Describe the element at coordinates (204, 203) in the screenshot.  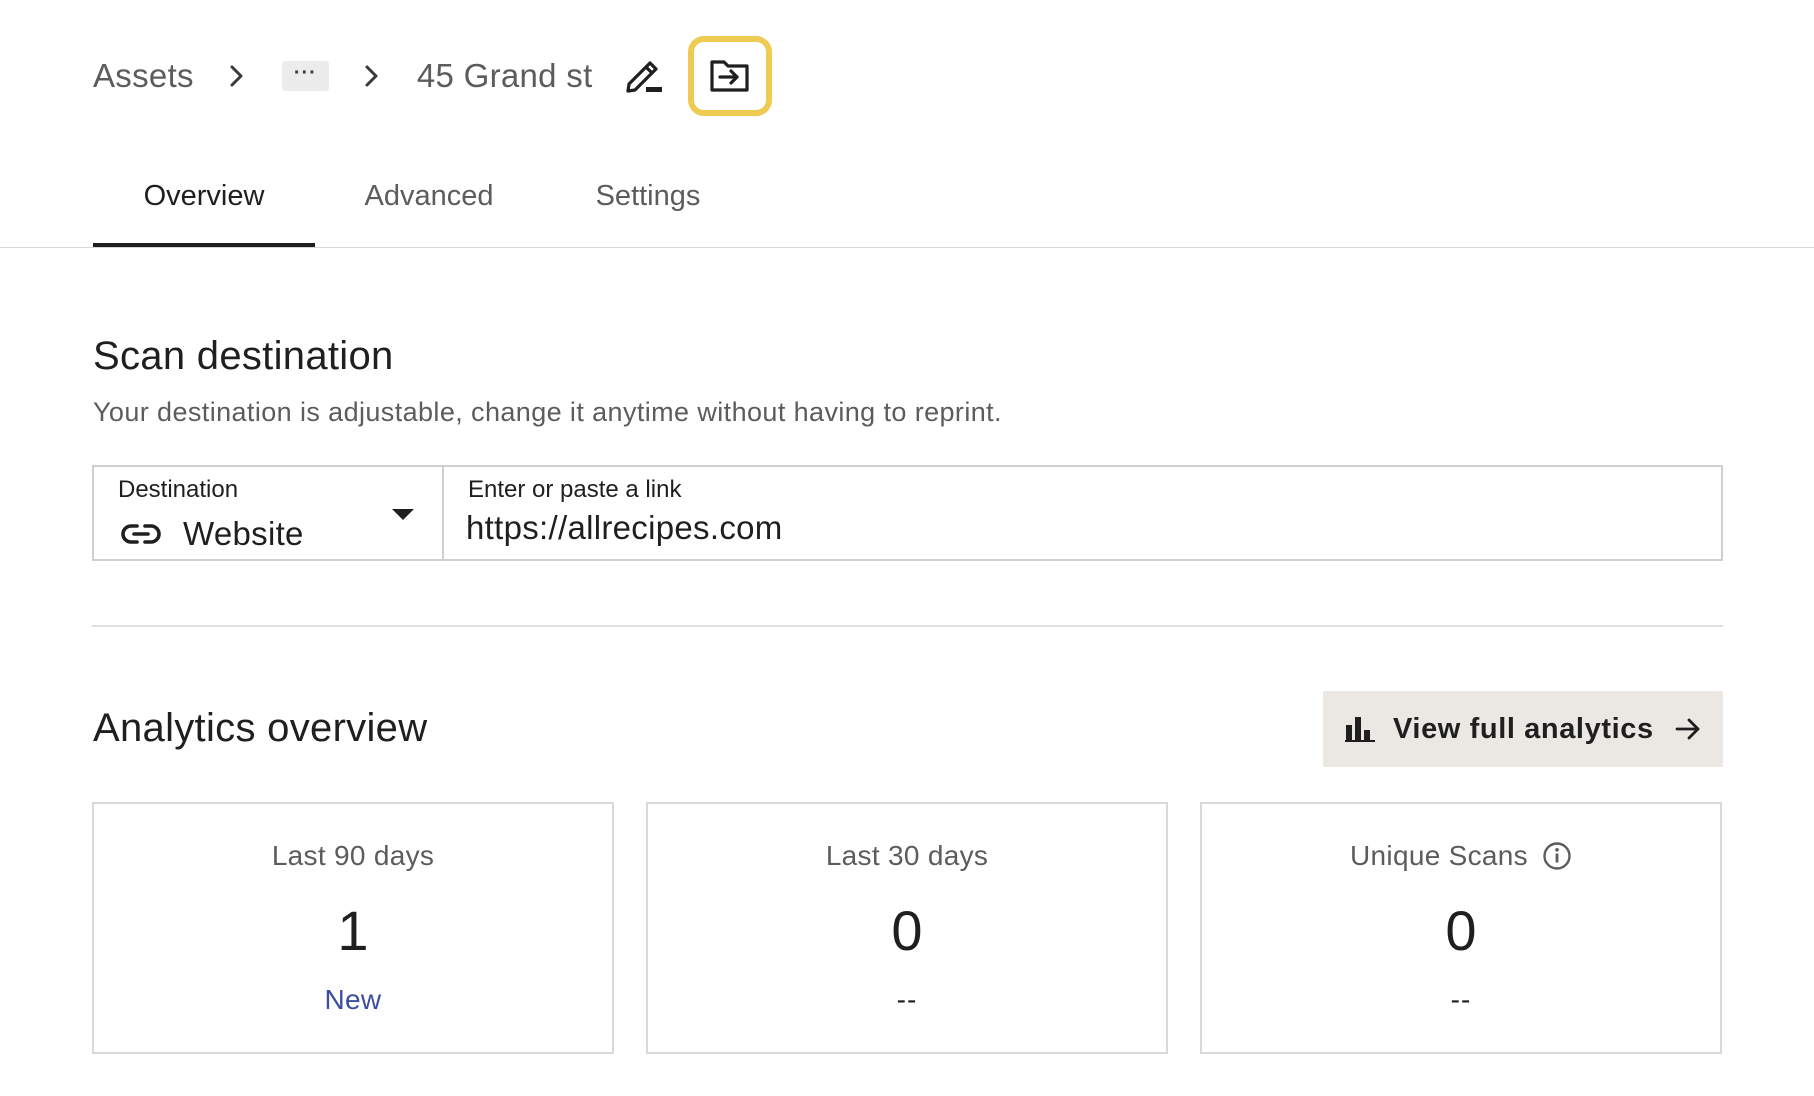
I see `tab-overview: Overview` at that location.